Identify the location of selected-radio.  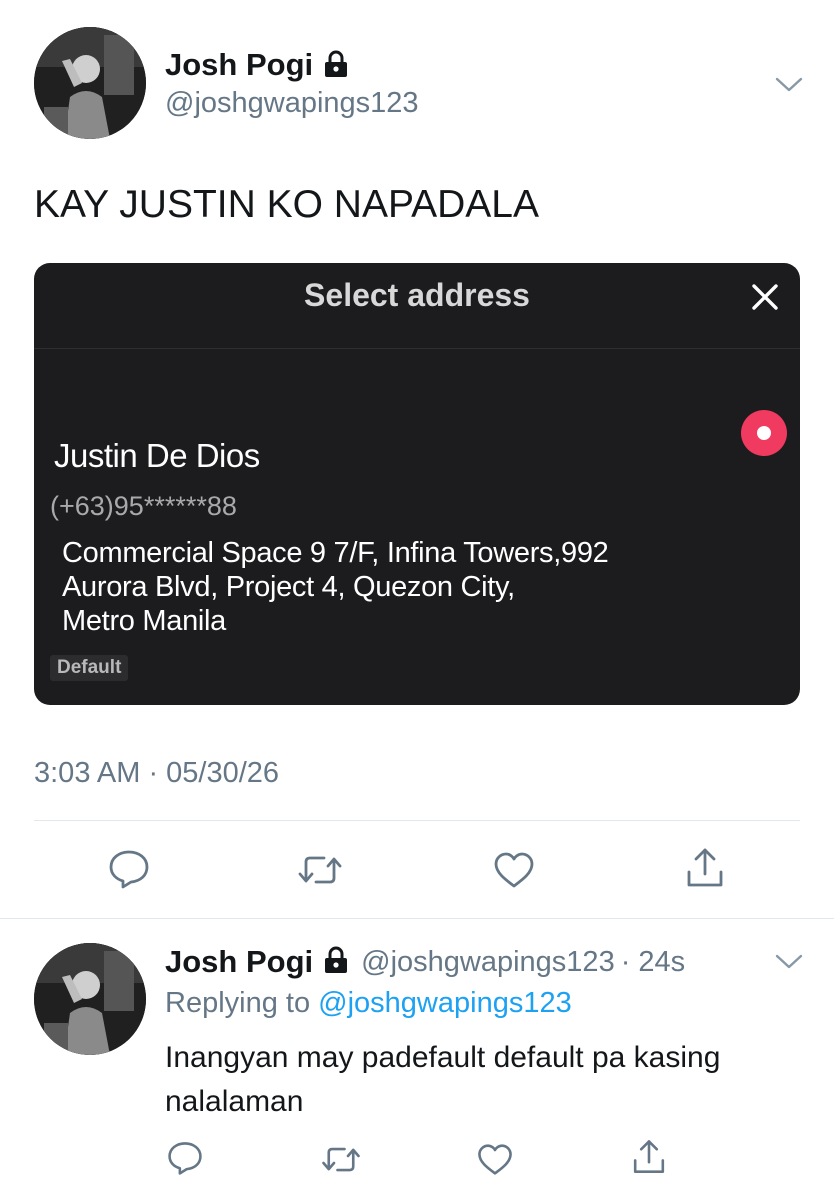
(764, 433).